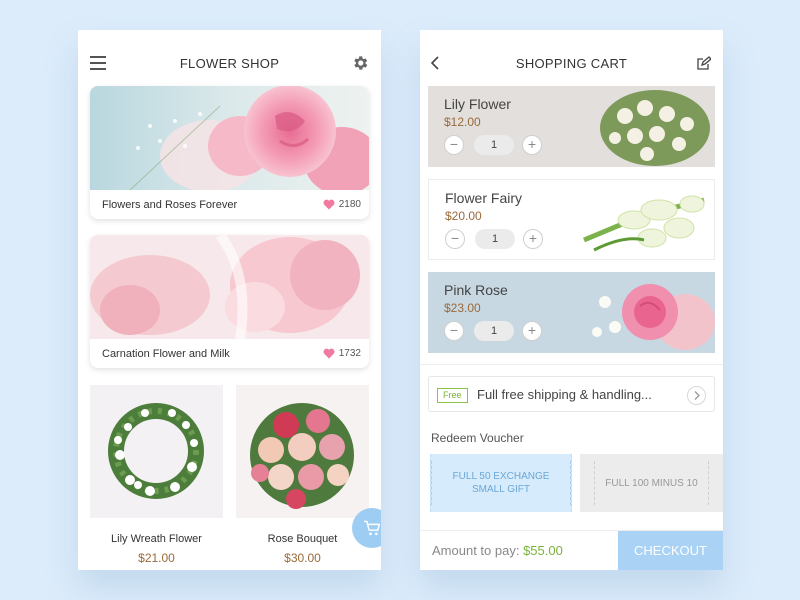 Image resolution: width=800 pixels, height=600 pixels. What do you see at coordinates (170, 205) in the screenshot?
I see `feature-caption: Flowers and Roses Forever` at bounding box center [170, 205].